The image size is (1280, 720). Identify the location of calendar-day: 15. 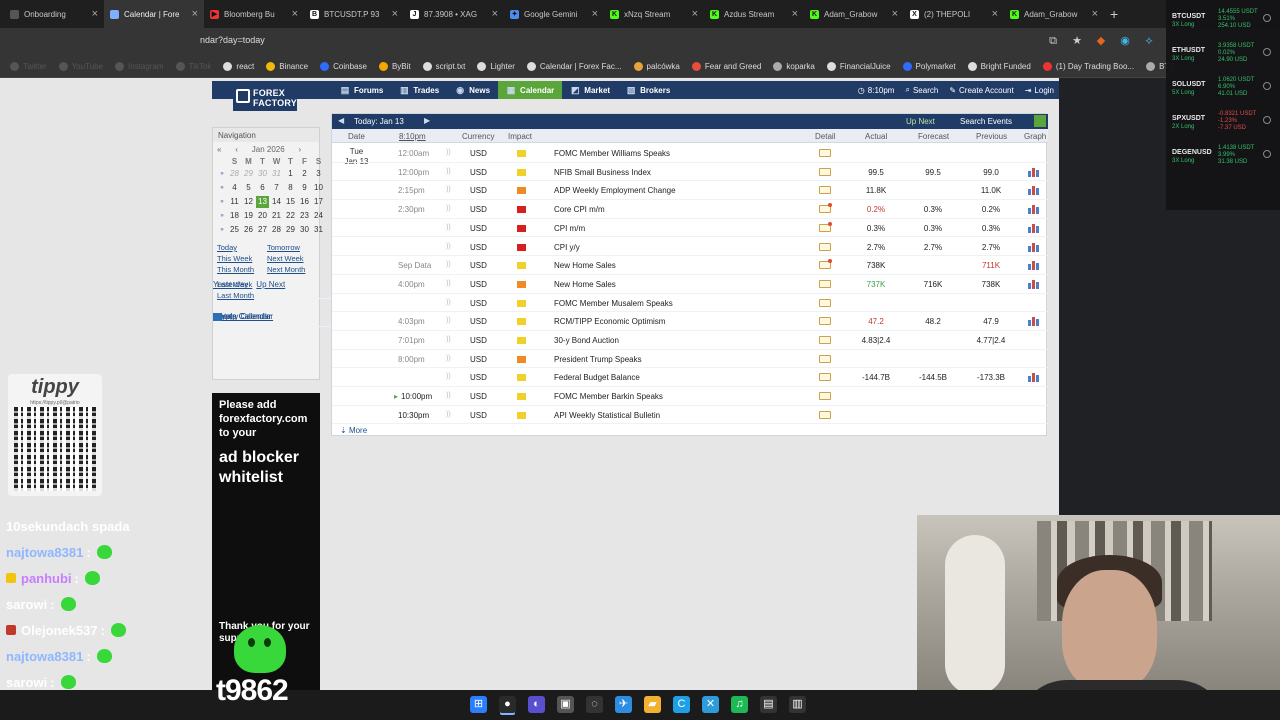
(290, 202).